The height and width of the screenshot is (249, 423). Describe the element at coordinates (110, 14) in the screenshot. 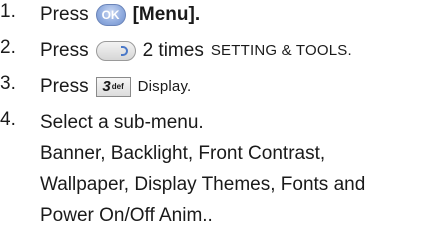

I see `ok-key-icon: OK` at that location.